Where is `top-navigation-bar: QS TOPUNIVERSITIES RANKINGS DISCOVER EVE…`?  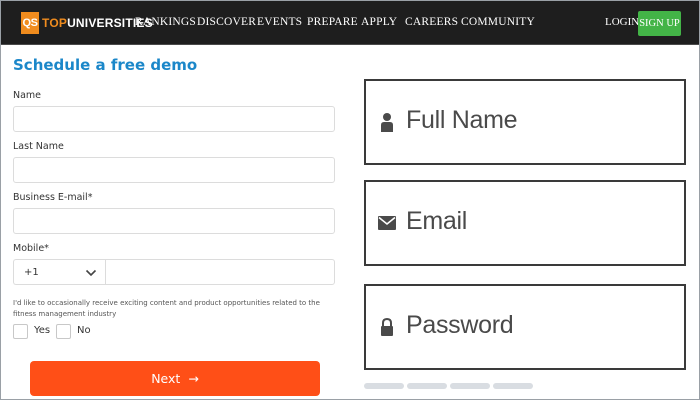
top-navigation-bar: QS TOPUNIVERSITIES RANKINGS DISCOVER EVE… is located at coordinates (350, 23).